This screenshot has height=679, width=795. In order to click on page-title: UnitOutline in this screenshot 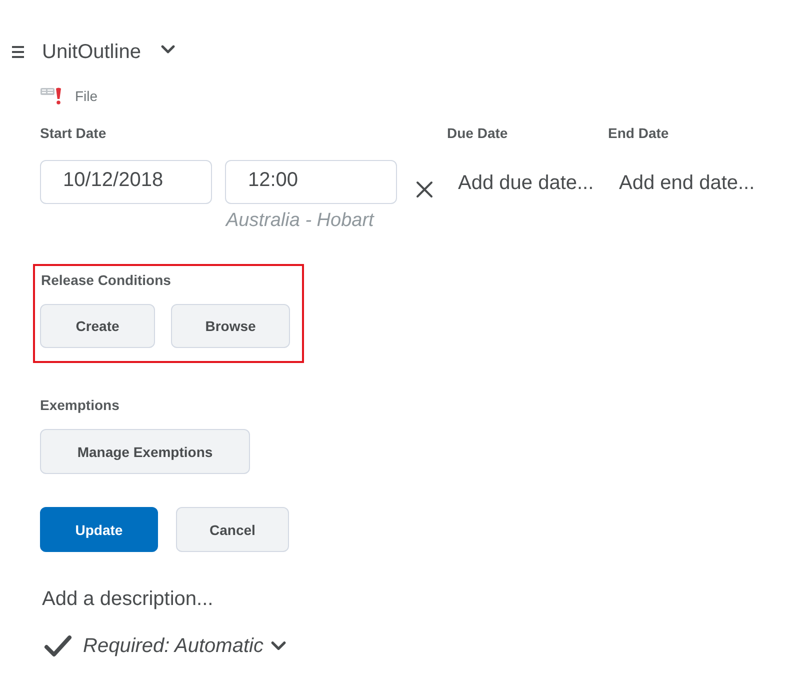, I will do `click(91, 52)`.